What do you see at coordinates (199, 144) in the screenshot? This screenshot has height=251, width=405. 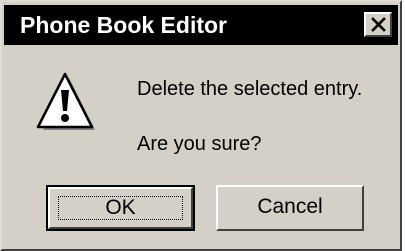 I see `confirmation-question: Are you sure?` at bounding box center [199, 144].